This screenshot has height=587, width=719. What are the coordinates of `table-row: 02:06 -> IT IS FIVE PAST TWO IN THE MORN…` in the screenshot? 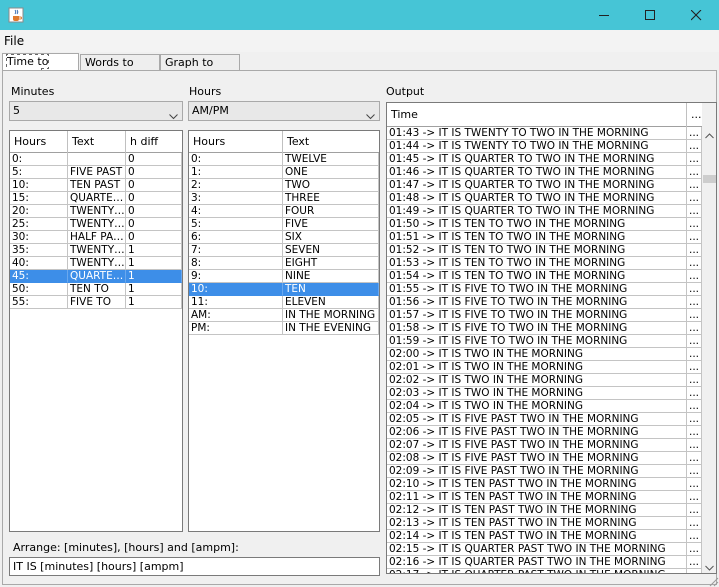 It's located at (544, 432).